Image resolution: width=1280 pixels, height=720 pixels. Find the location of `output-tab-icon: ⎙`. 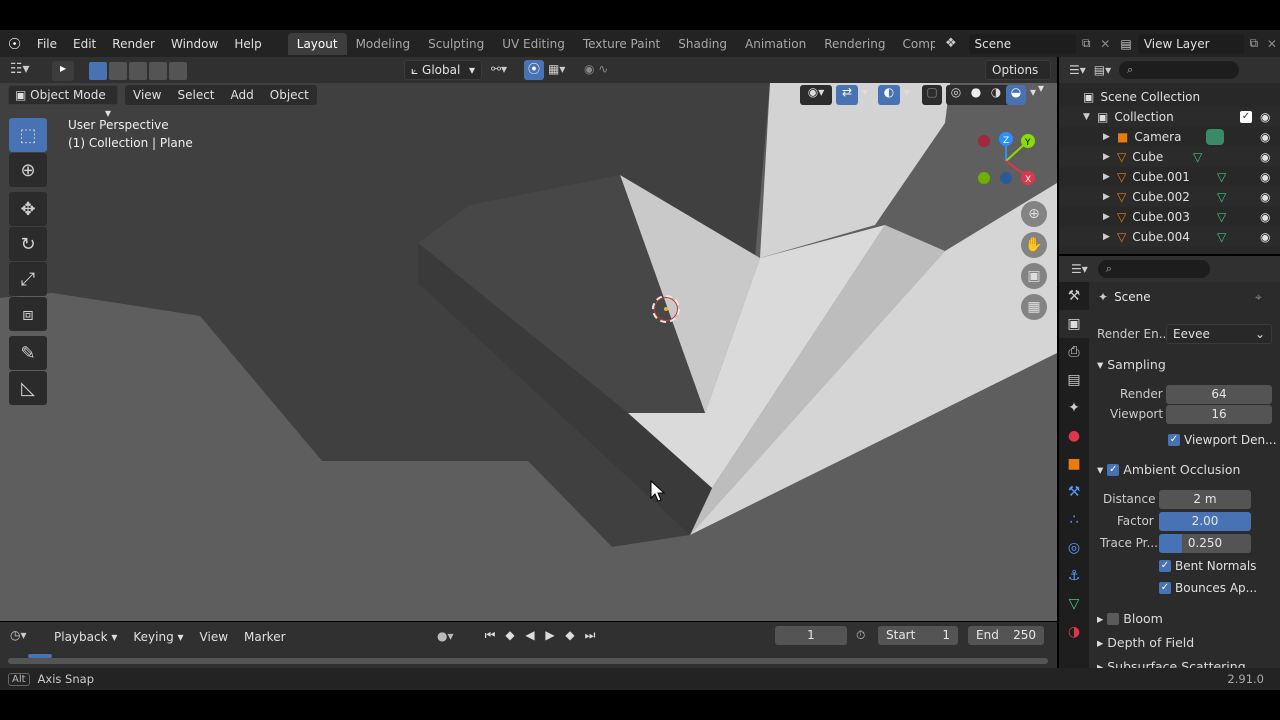

output-tab-icon: ⎙ is located at coordinates (1074, 352).